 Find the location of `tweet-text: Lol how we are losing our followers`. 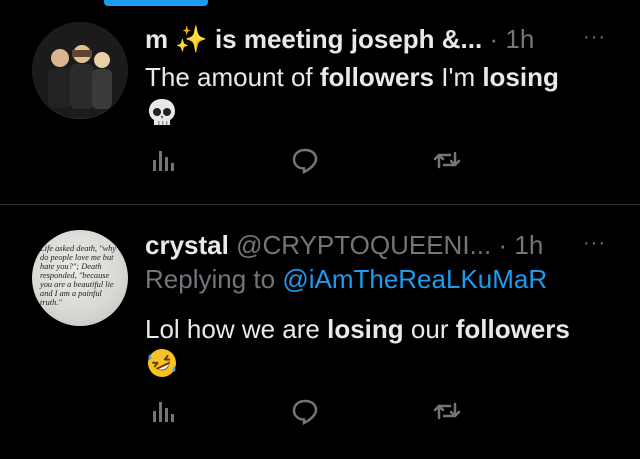

tweet-text: Lol how we are losing our followers is located at coordinates (357, 329).